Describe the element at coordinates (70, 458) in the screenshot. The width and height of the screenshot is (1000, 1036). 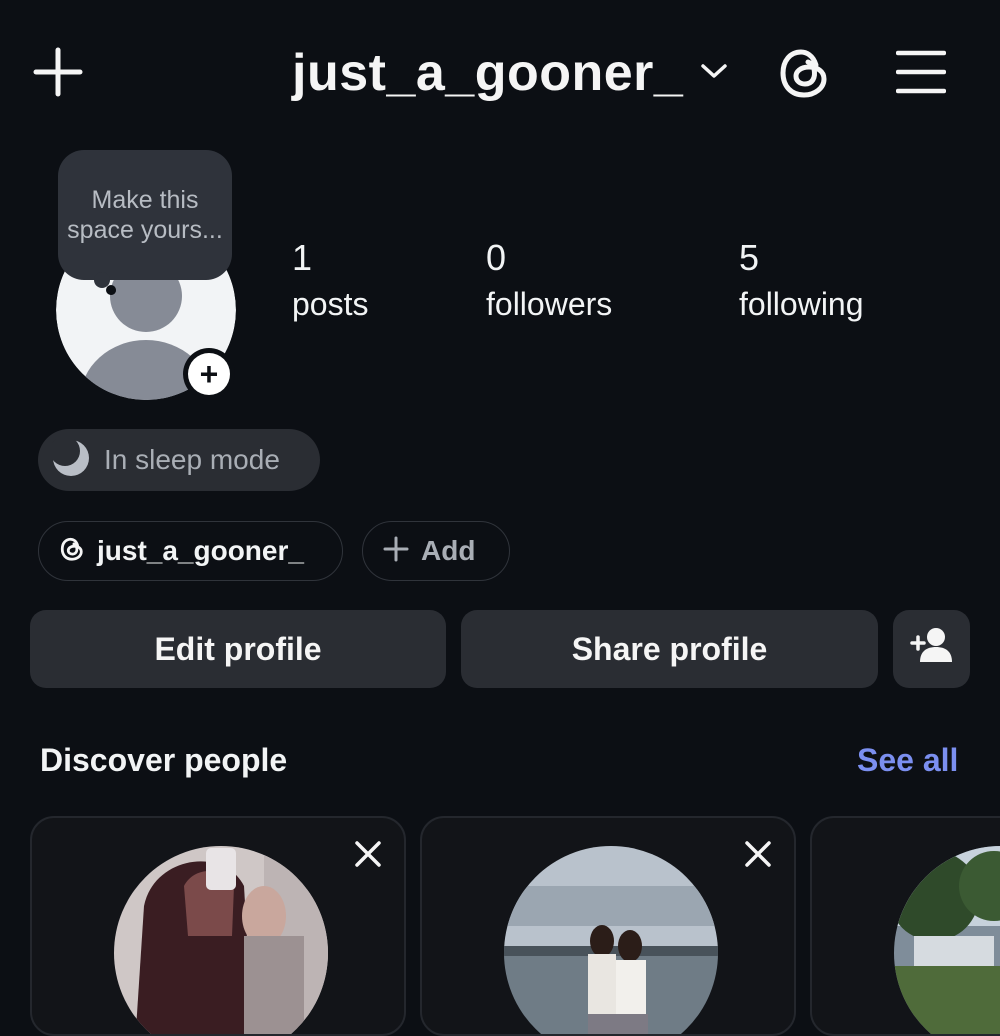
I see `moon-icon` at that location.